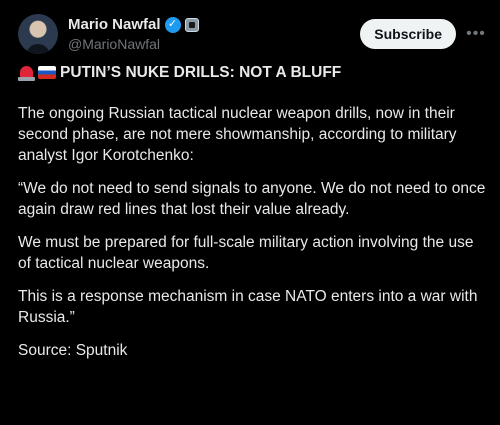  Describe the element at coordinates (172, 24) in the screenshot. I see `verified-badge-icon: ✓` at that location.